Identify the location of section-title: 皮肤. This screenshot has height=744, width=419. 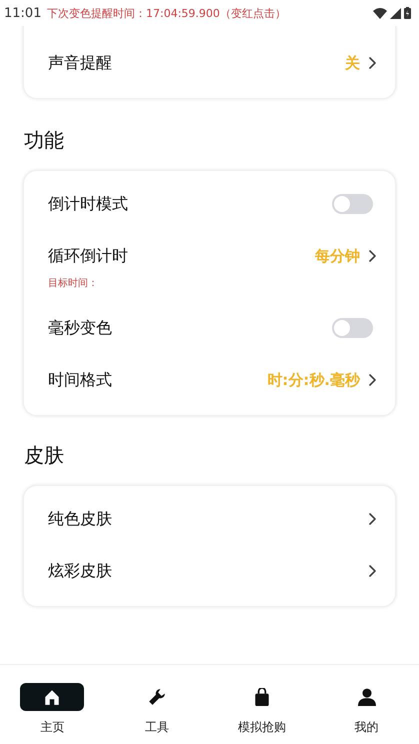
(44, 455).